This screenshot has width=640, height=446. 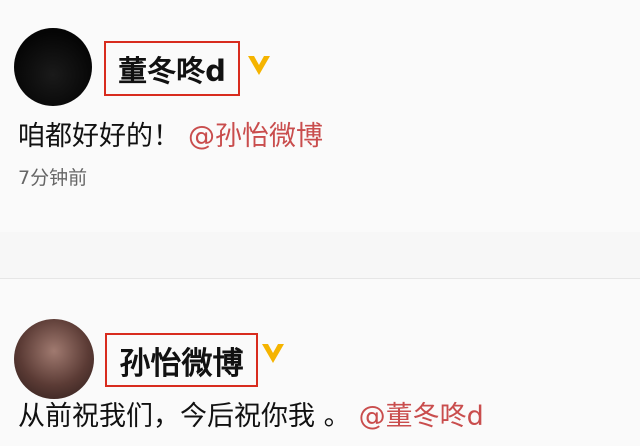 I want to click on post-text: 咱都好好的！ @孙怡微博, so click(x=170, y=133).